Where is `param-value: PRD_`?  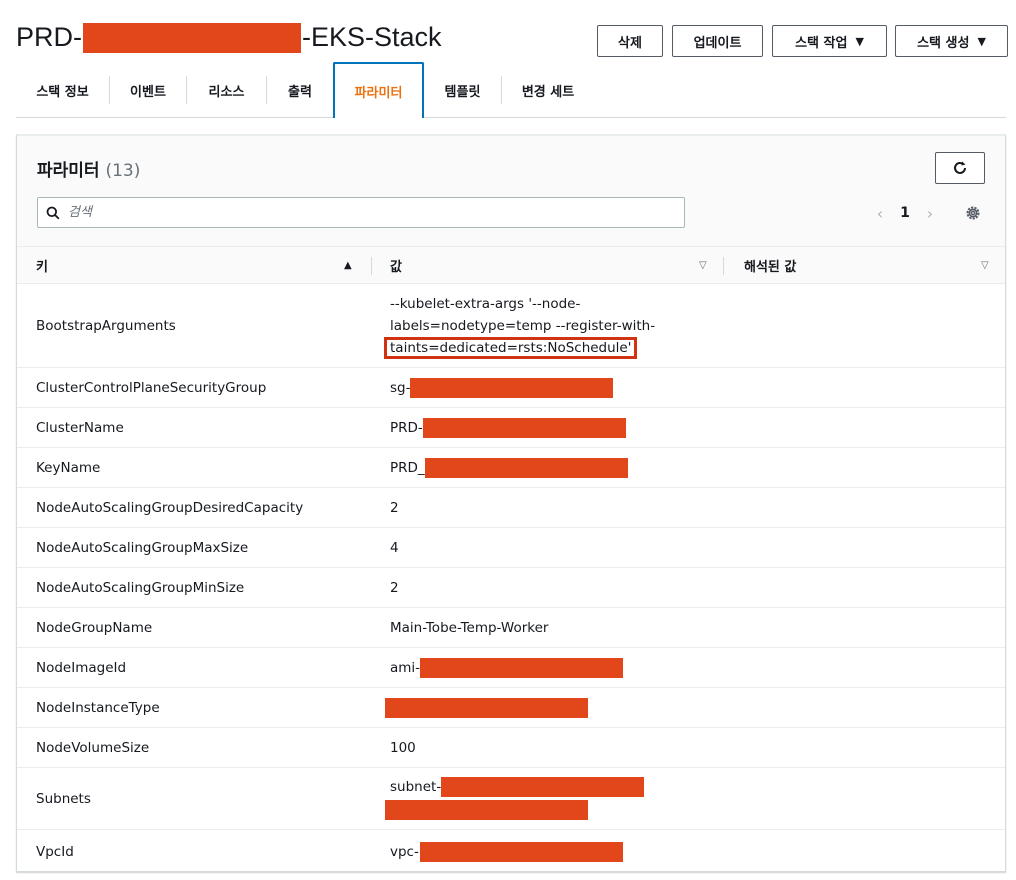 param-value: PRD_ is located at coordinates (509, 468).